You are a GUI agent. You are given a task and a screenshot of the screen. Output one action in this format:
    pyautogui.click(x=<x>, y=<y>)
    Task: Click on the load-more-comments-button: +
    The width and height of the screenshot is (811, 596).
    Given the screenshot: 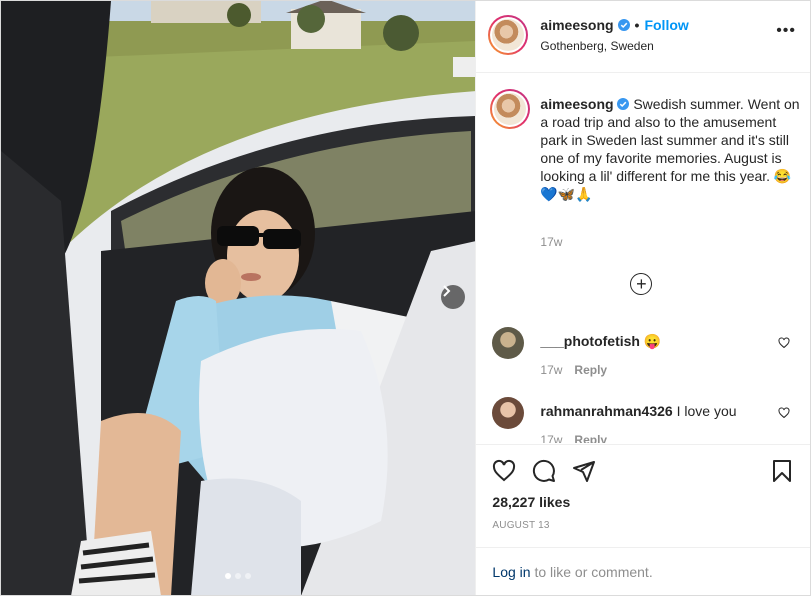 What is the action you would take?
    pyautogui.click(x=641, y=284)
    